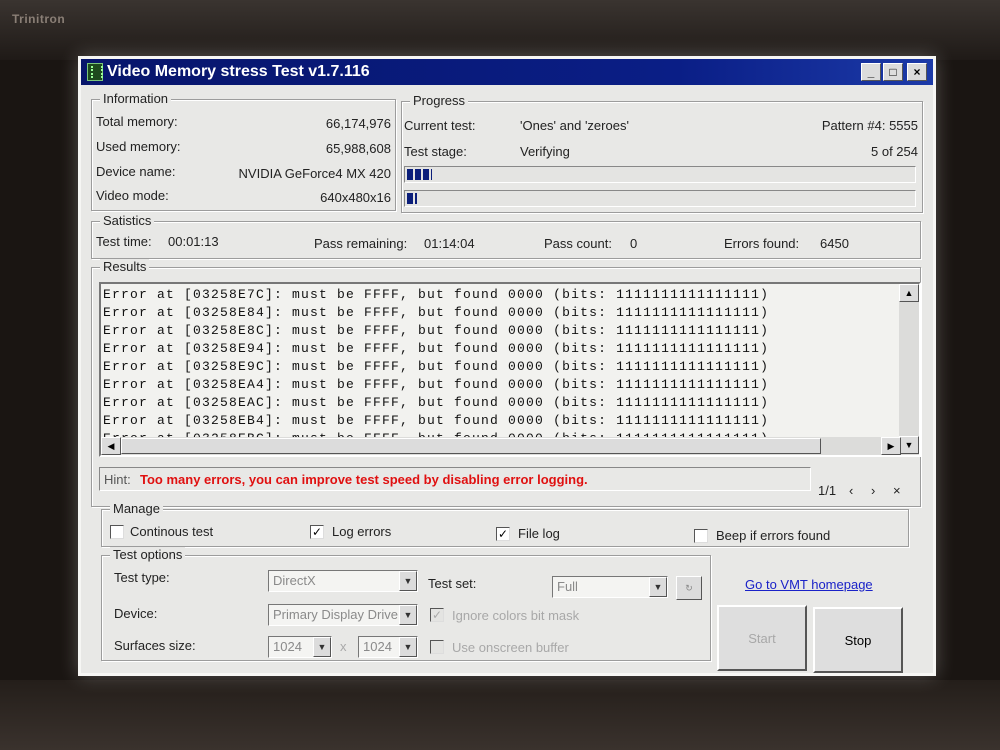 This screenshot has width=1000, height=750. What do you see at coordinates (827, 490) in the screenshot?
I see `hint-page-indicator: 1/1` at bounding box center [827, 490].